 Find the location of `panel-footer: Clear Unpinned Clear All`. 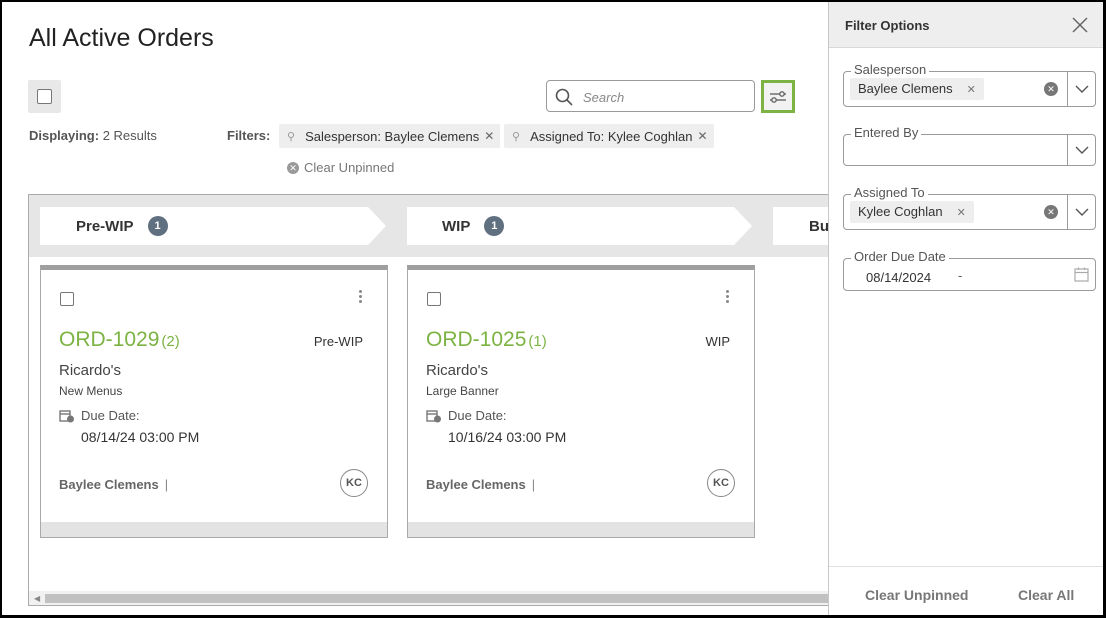

panel-footer: Clear Unpinned Clear All is located at coordinates (967, 592).